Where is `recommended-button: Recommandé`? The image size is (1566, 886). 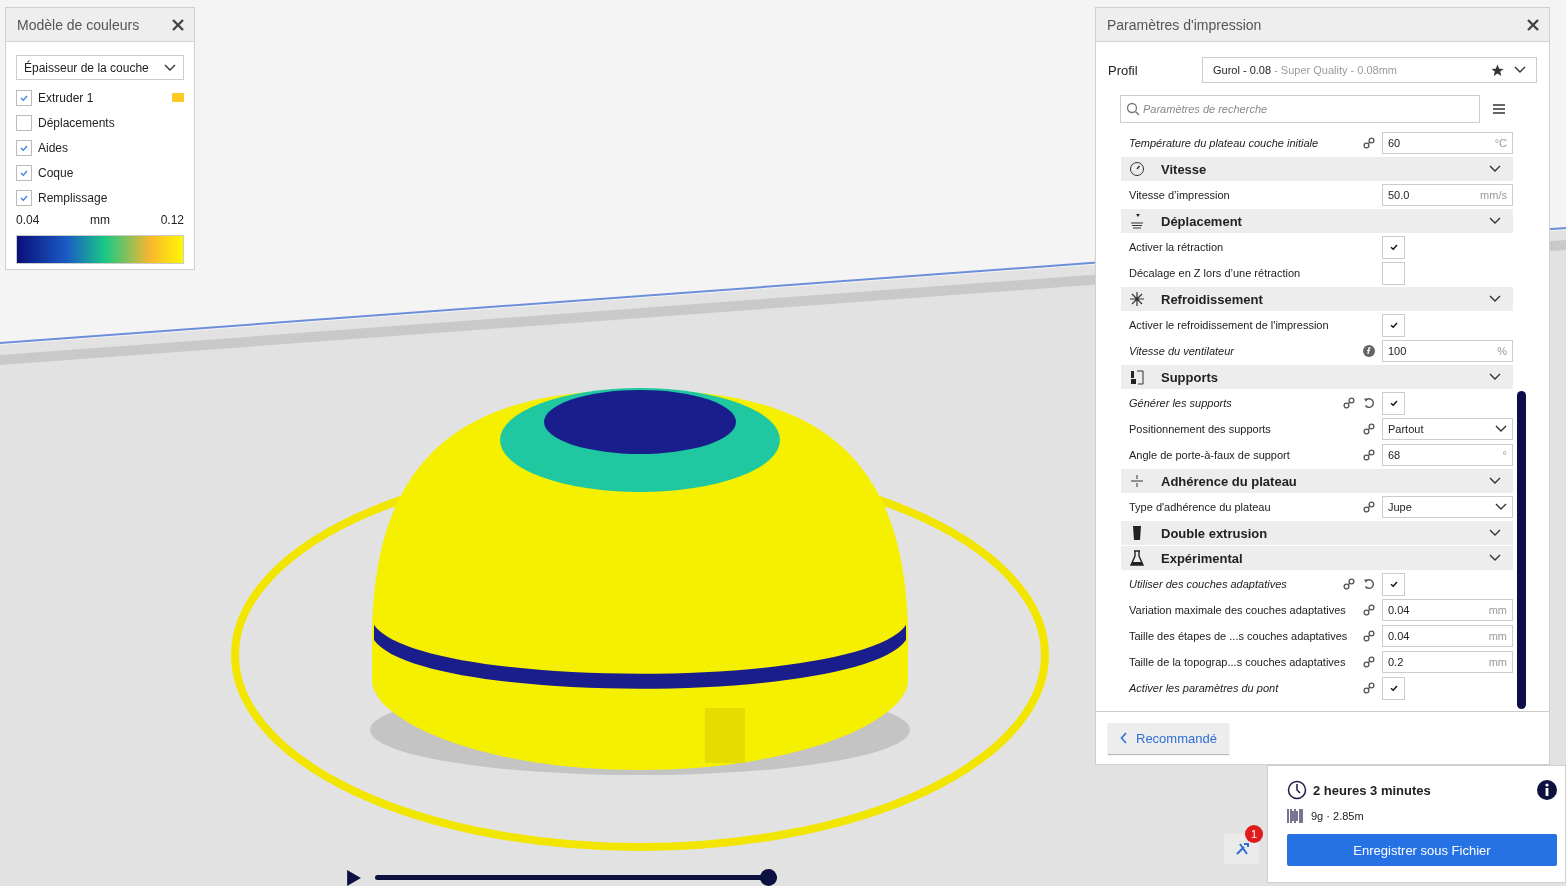
recommended-button: Recommandé is located at coordinates (1168, 738).